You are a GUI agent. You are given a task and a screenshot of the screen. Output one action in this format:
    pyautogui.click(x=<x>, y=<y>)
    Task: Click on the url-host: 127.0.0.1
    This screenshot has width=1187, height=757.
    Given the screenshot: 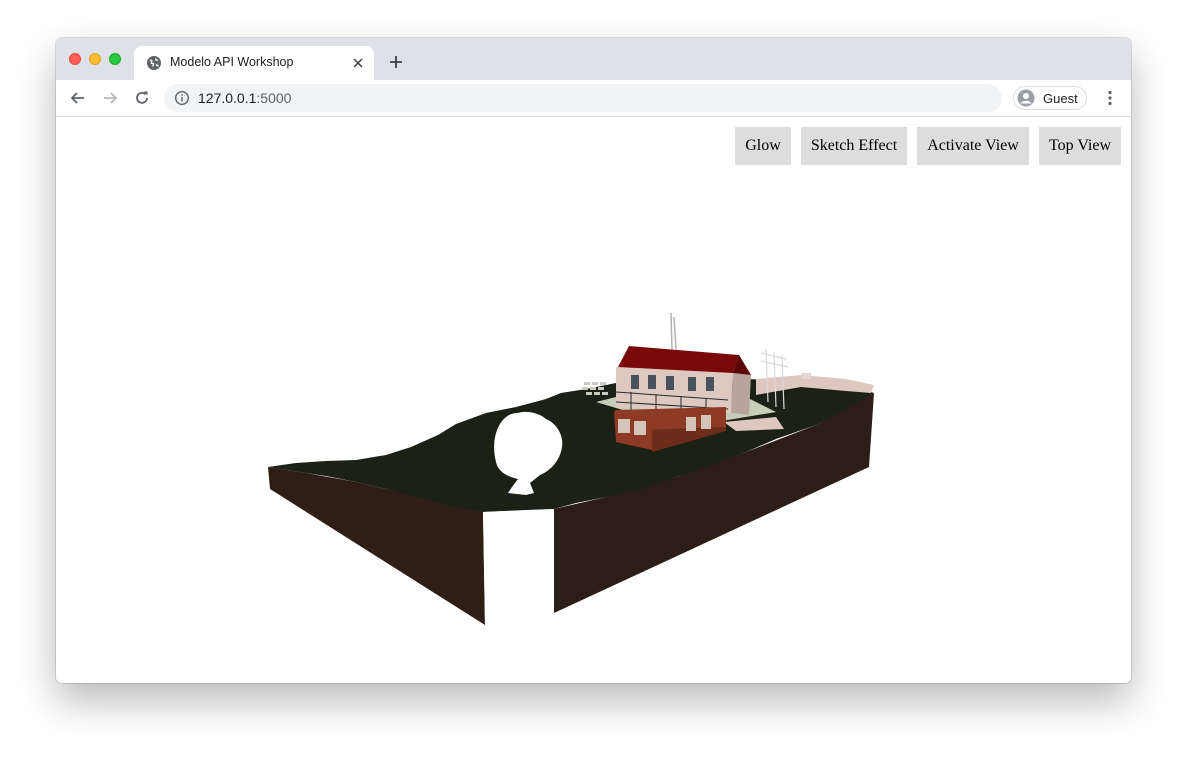 What is the action you would take?
    pyautogui.click(x=227, y=98)
    